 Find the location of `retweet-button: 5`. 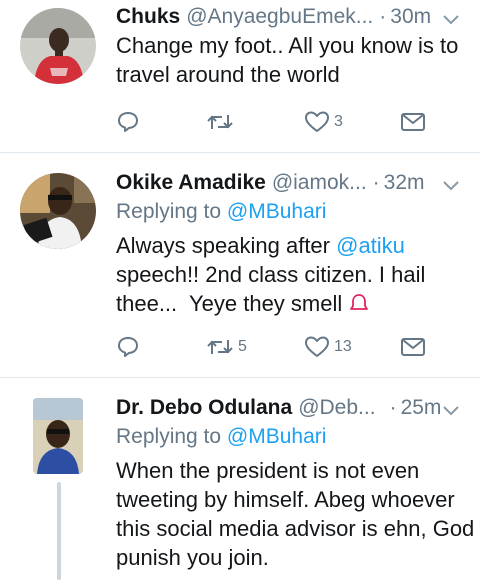

retweet-button: 5 is located at coordinates (226, 347).